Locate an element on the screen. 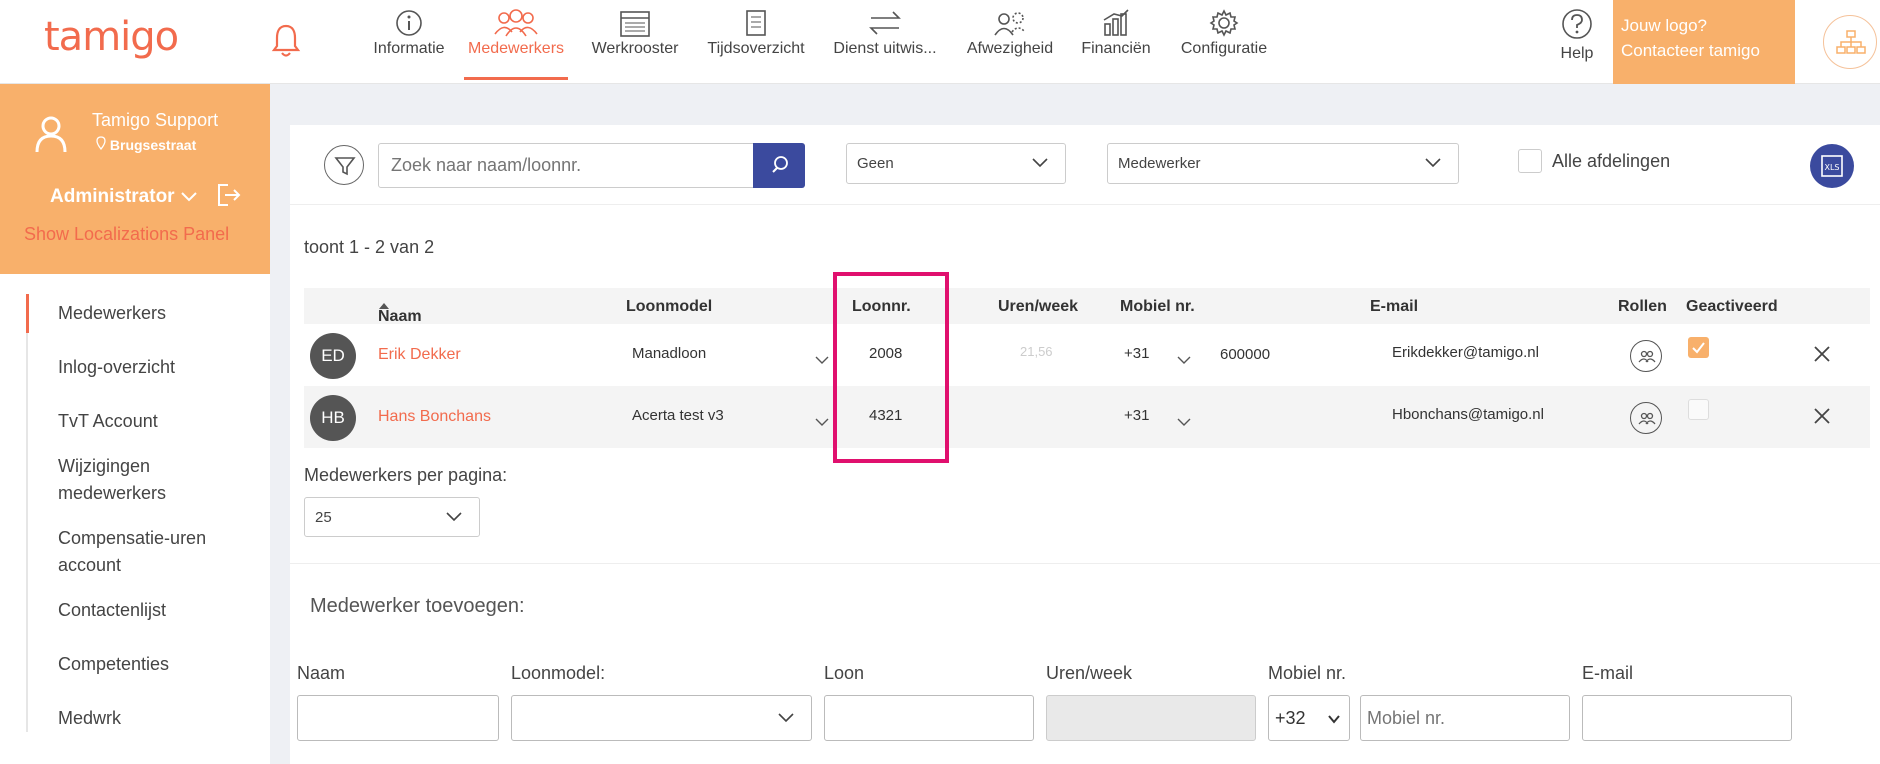  nav-afwezigheid: Afwezigheid is located at coordinates (1010, 42).